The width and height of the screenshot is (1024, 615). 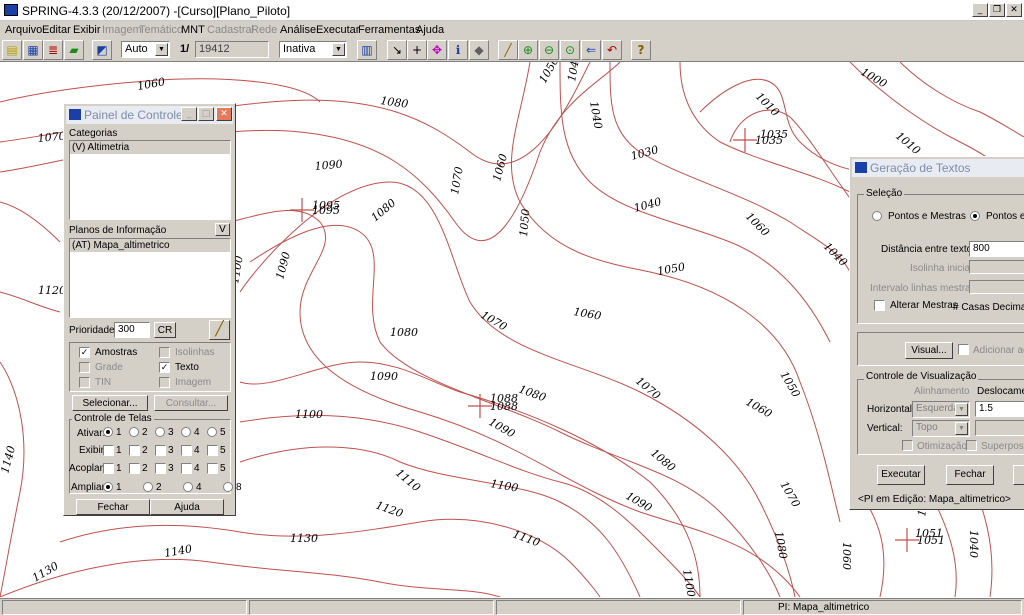 What do you see at coordinates (641, 50) in the screenshot?
I see `help-icon: ?` at bounding box center [641, 50].